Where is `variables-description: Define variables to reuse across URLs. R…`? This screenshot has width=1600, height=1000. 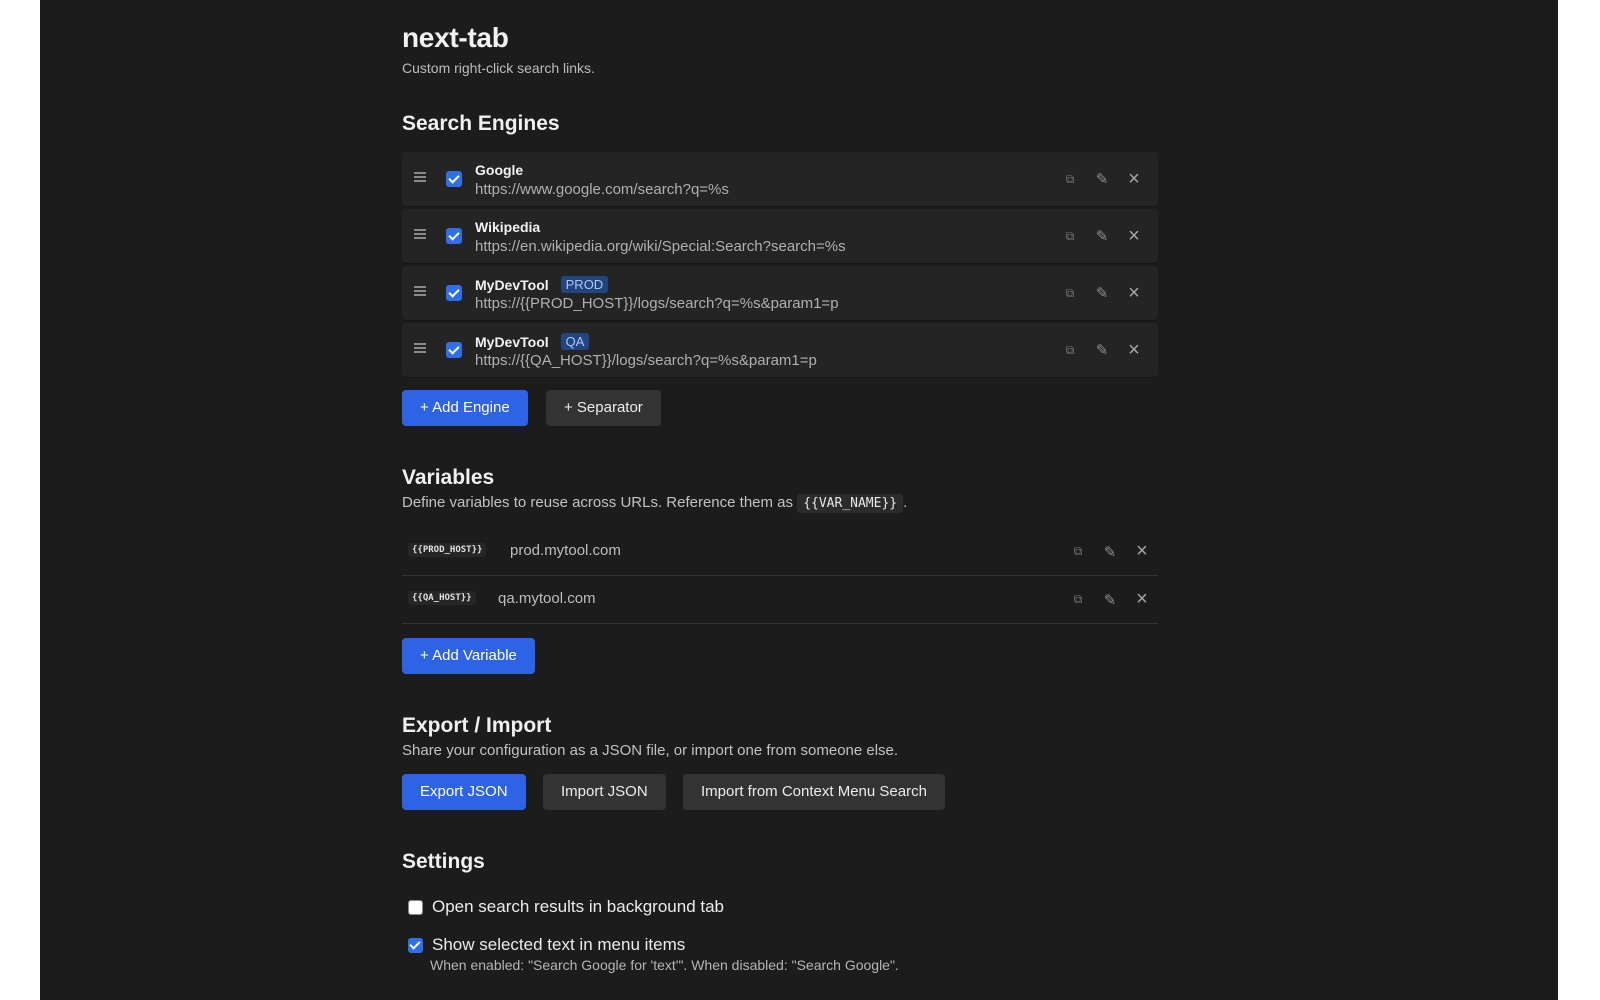
variables-description: Define variables to reuse across URLs. R… is located at coordinates (655, 503).